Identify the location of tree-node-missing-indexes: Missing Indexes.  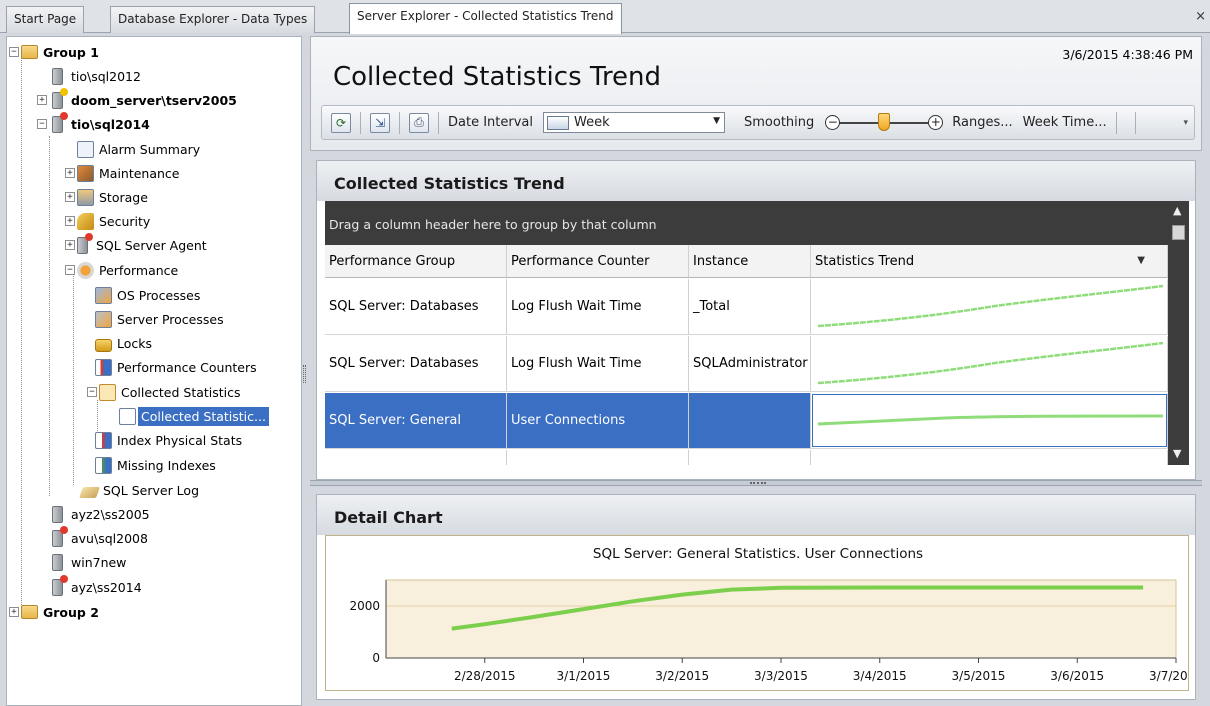
(155, 465).